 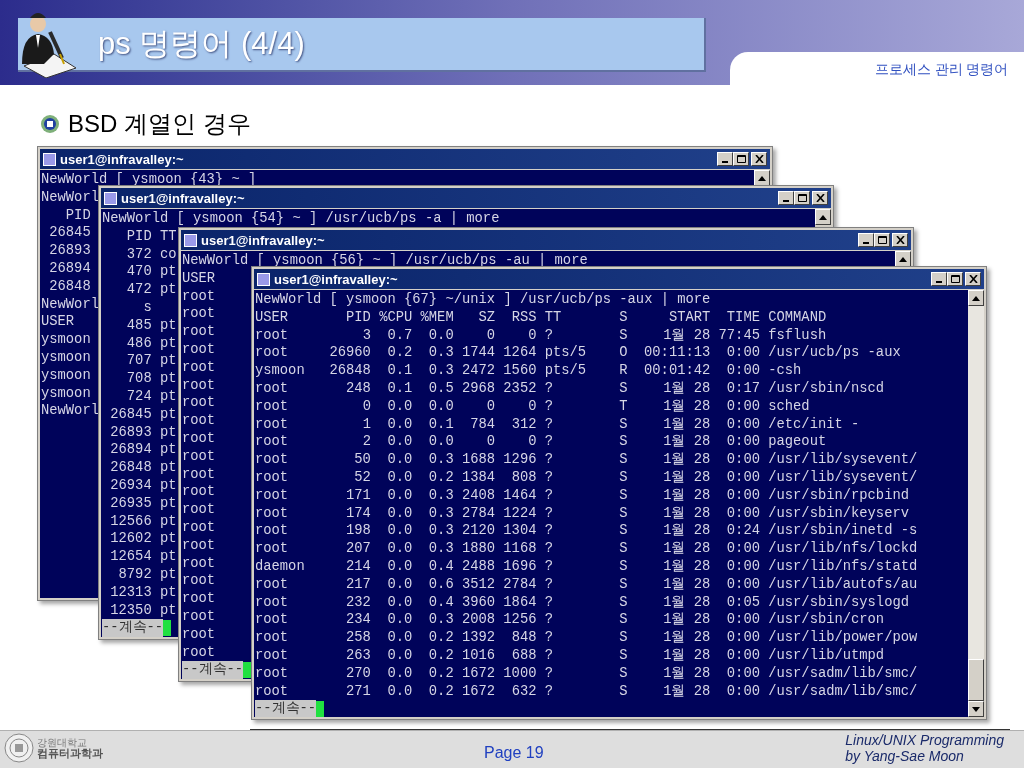 I want to click on table-cell-text: 174, so click(x=358, y=513).